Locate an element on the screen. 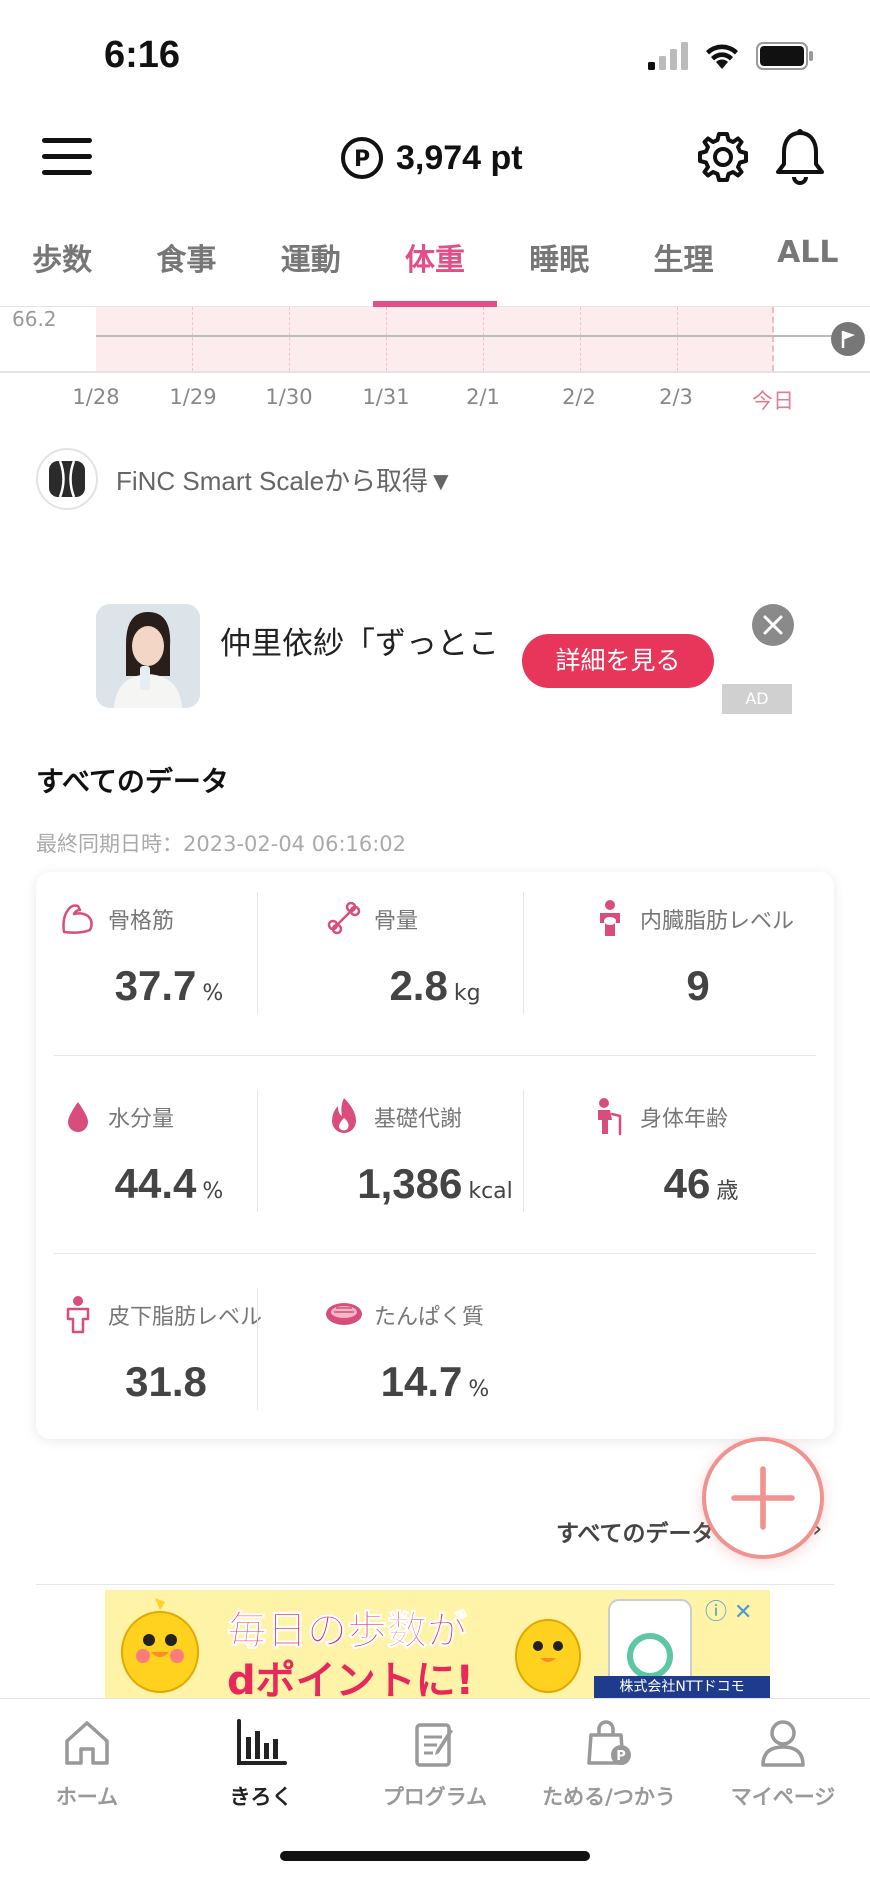  nav-mypage: マイページ is located at coordinates (783, 1763).